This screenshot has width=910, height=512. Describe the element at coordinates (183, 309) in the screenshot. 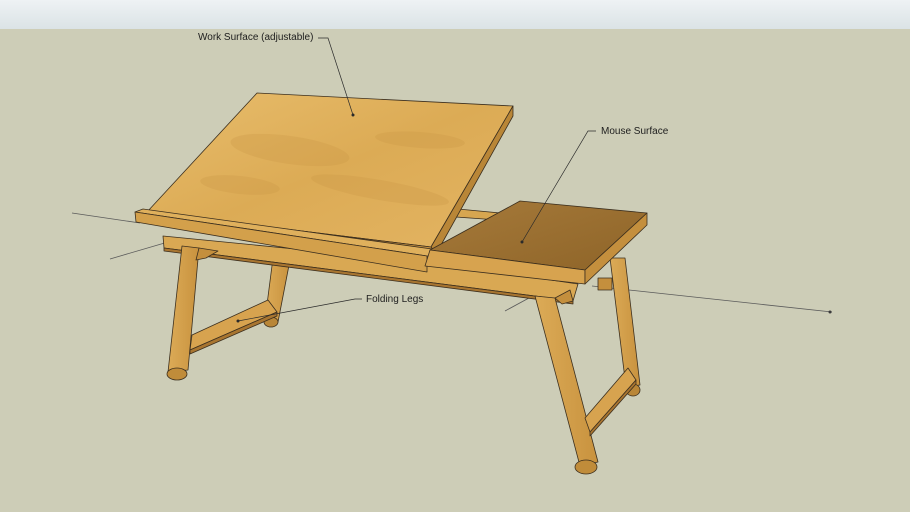

I see `front-left-leg` at that location.